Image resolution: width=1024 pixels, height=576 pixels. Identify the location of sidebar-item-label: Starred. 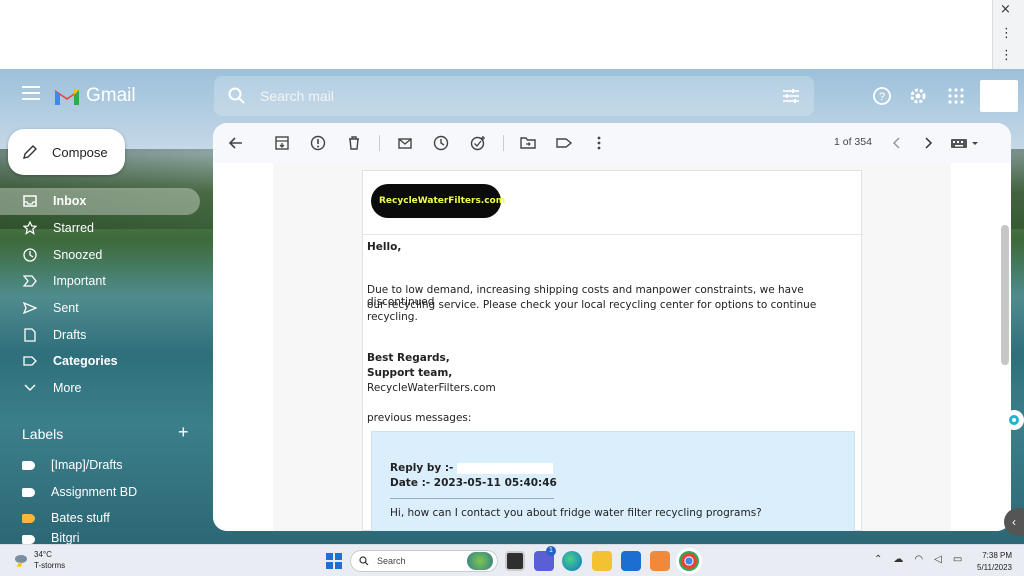
(73, 228).